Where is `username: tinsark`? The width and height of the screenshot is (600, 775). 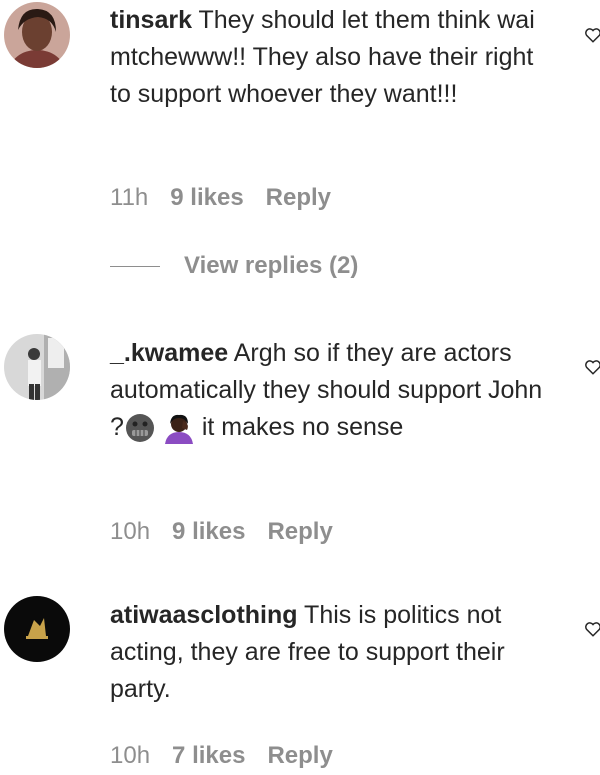
username: tinsark is located at coordinates (151, 20).